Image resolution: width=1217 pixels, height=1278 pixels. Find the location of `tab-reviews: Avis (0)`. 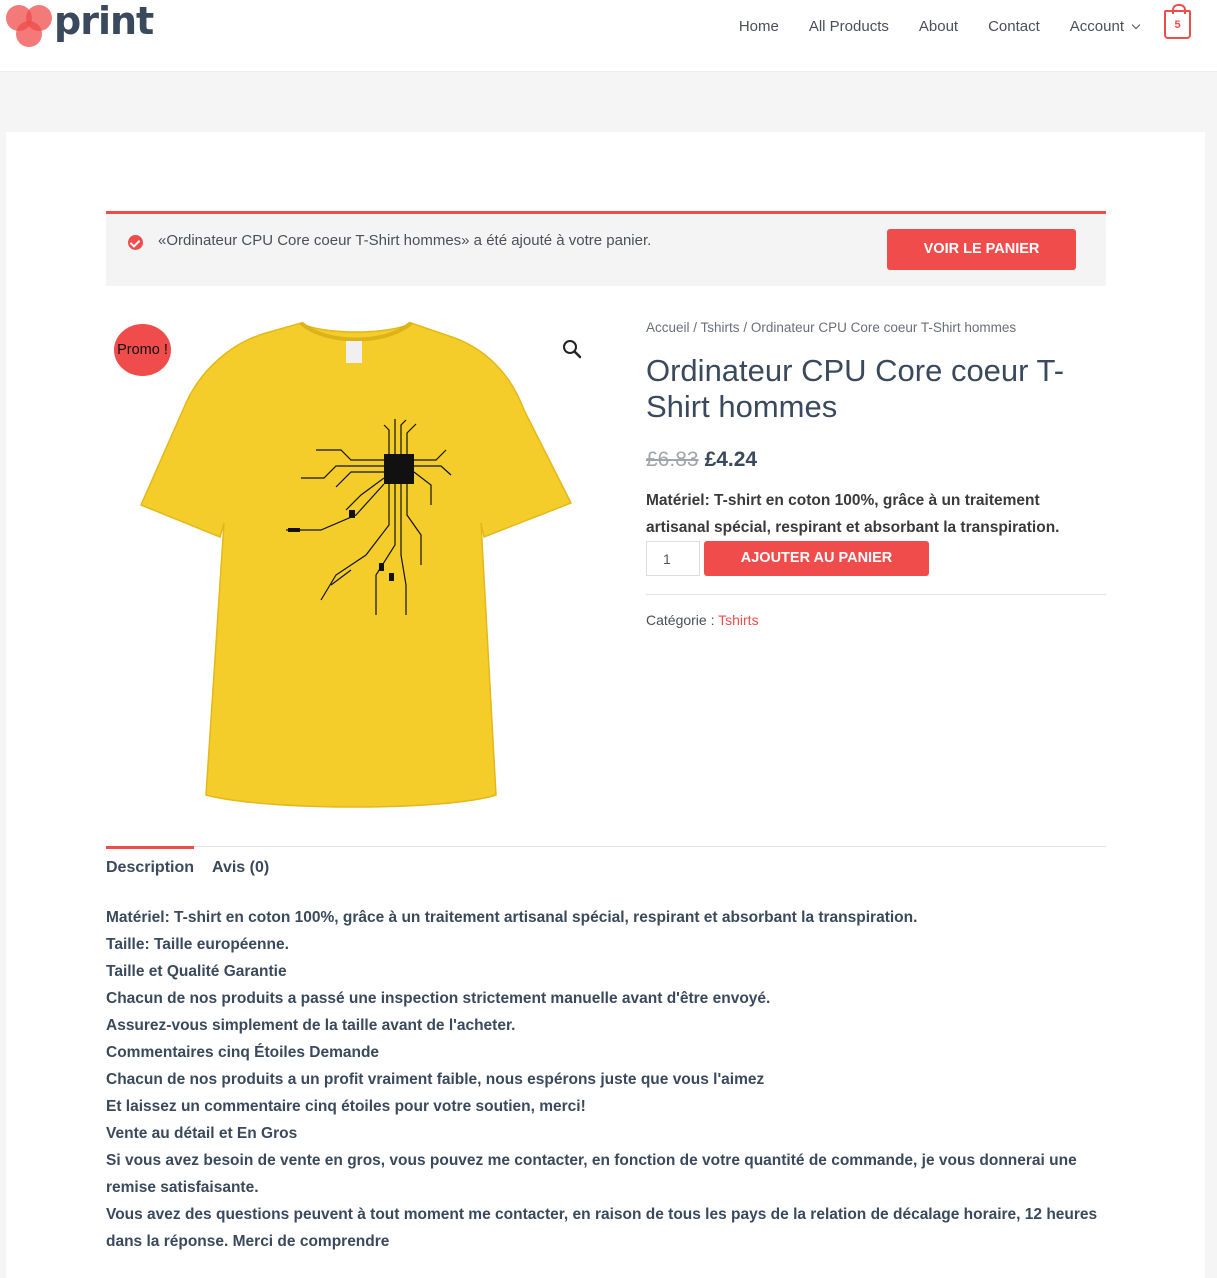

tab-reviews: Avis (0) is located at coordinates (240, 868).